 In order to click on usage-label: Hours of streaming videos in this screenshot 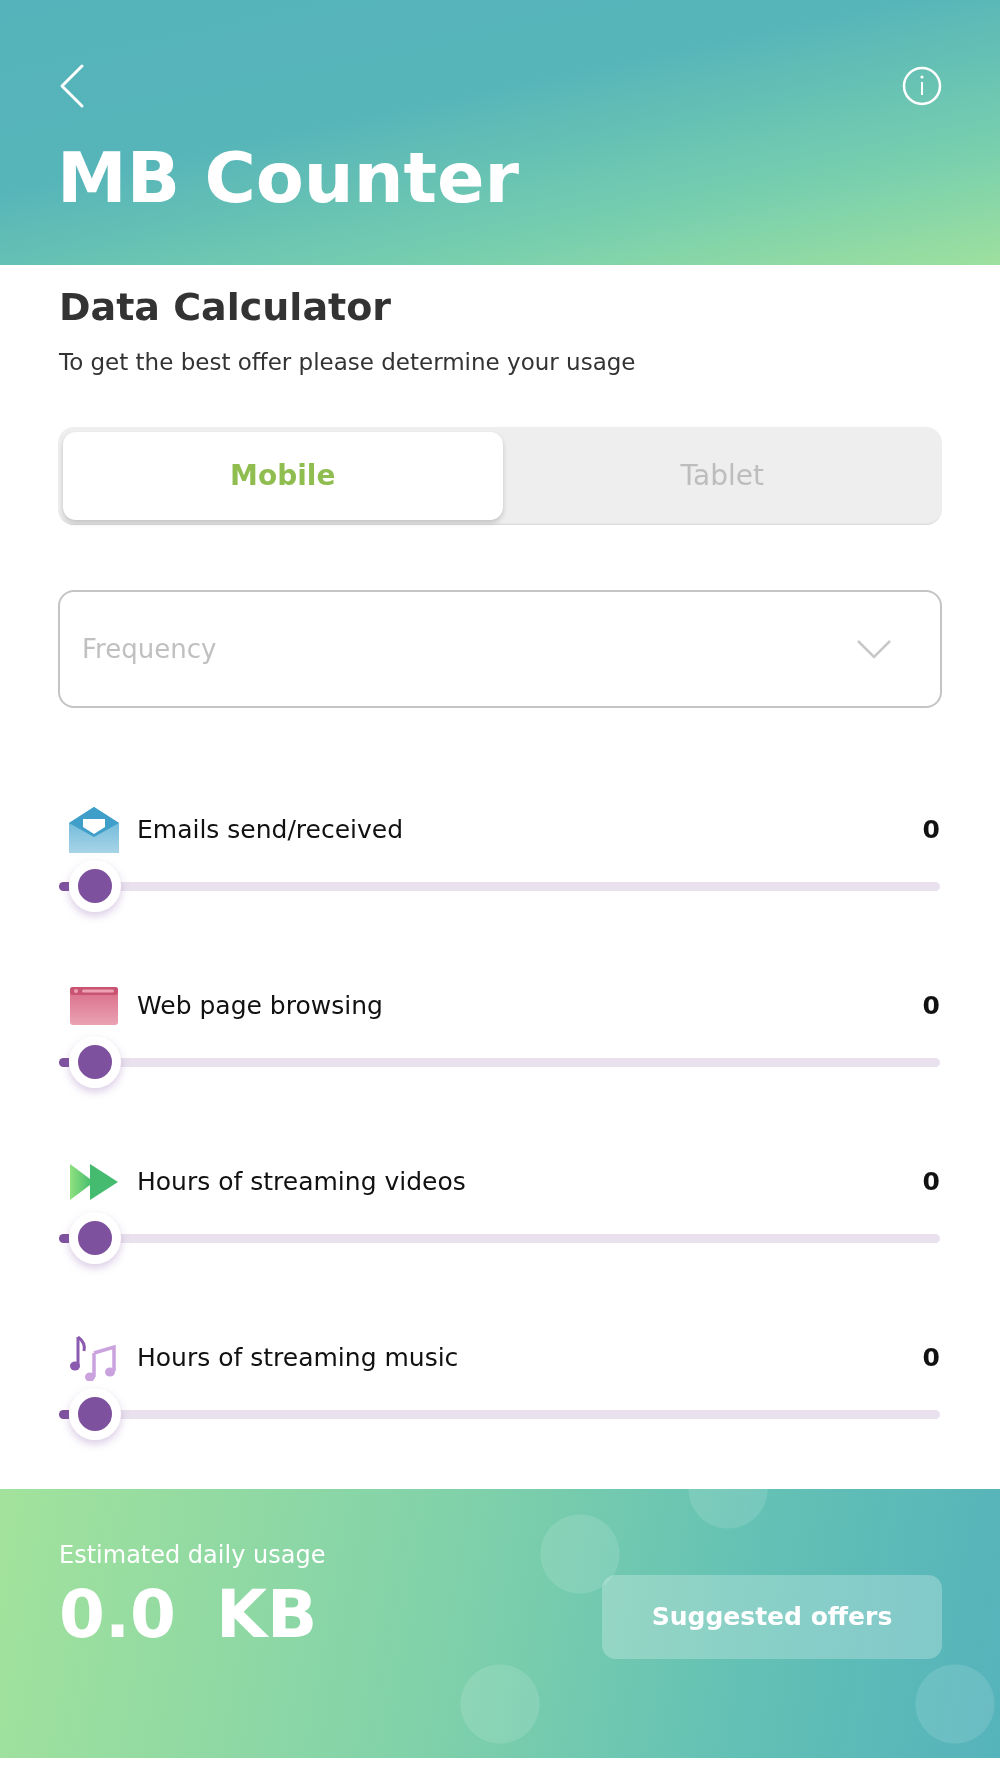, I will do `click(302, 1182)`.